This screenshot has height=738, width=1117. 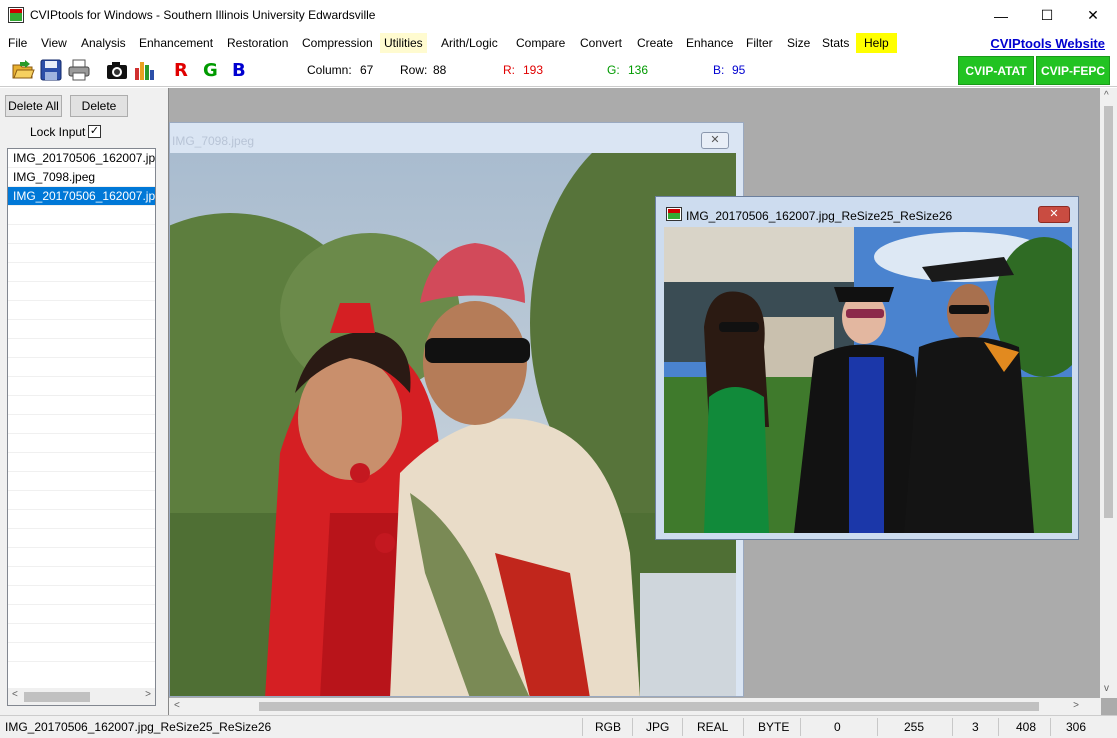 I want to click on menu-utilities: Utilities, so click(x=403, y=43).